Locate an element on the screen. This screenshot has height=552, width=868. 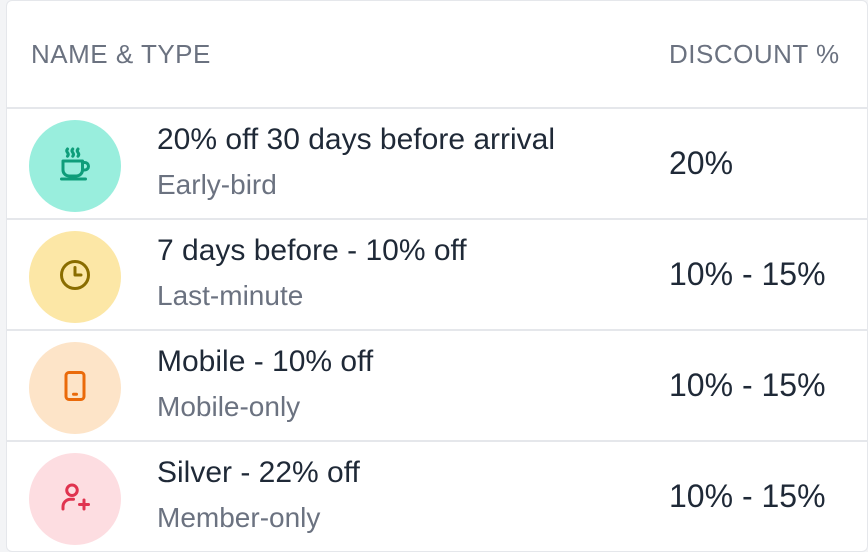
add-user-icon is located at coordinates (75, 499).